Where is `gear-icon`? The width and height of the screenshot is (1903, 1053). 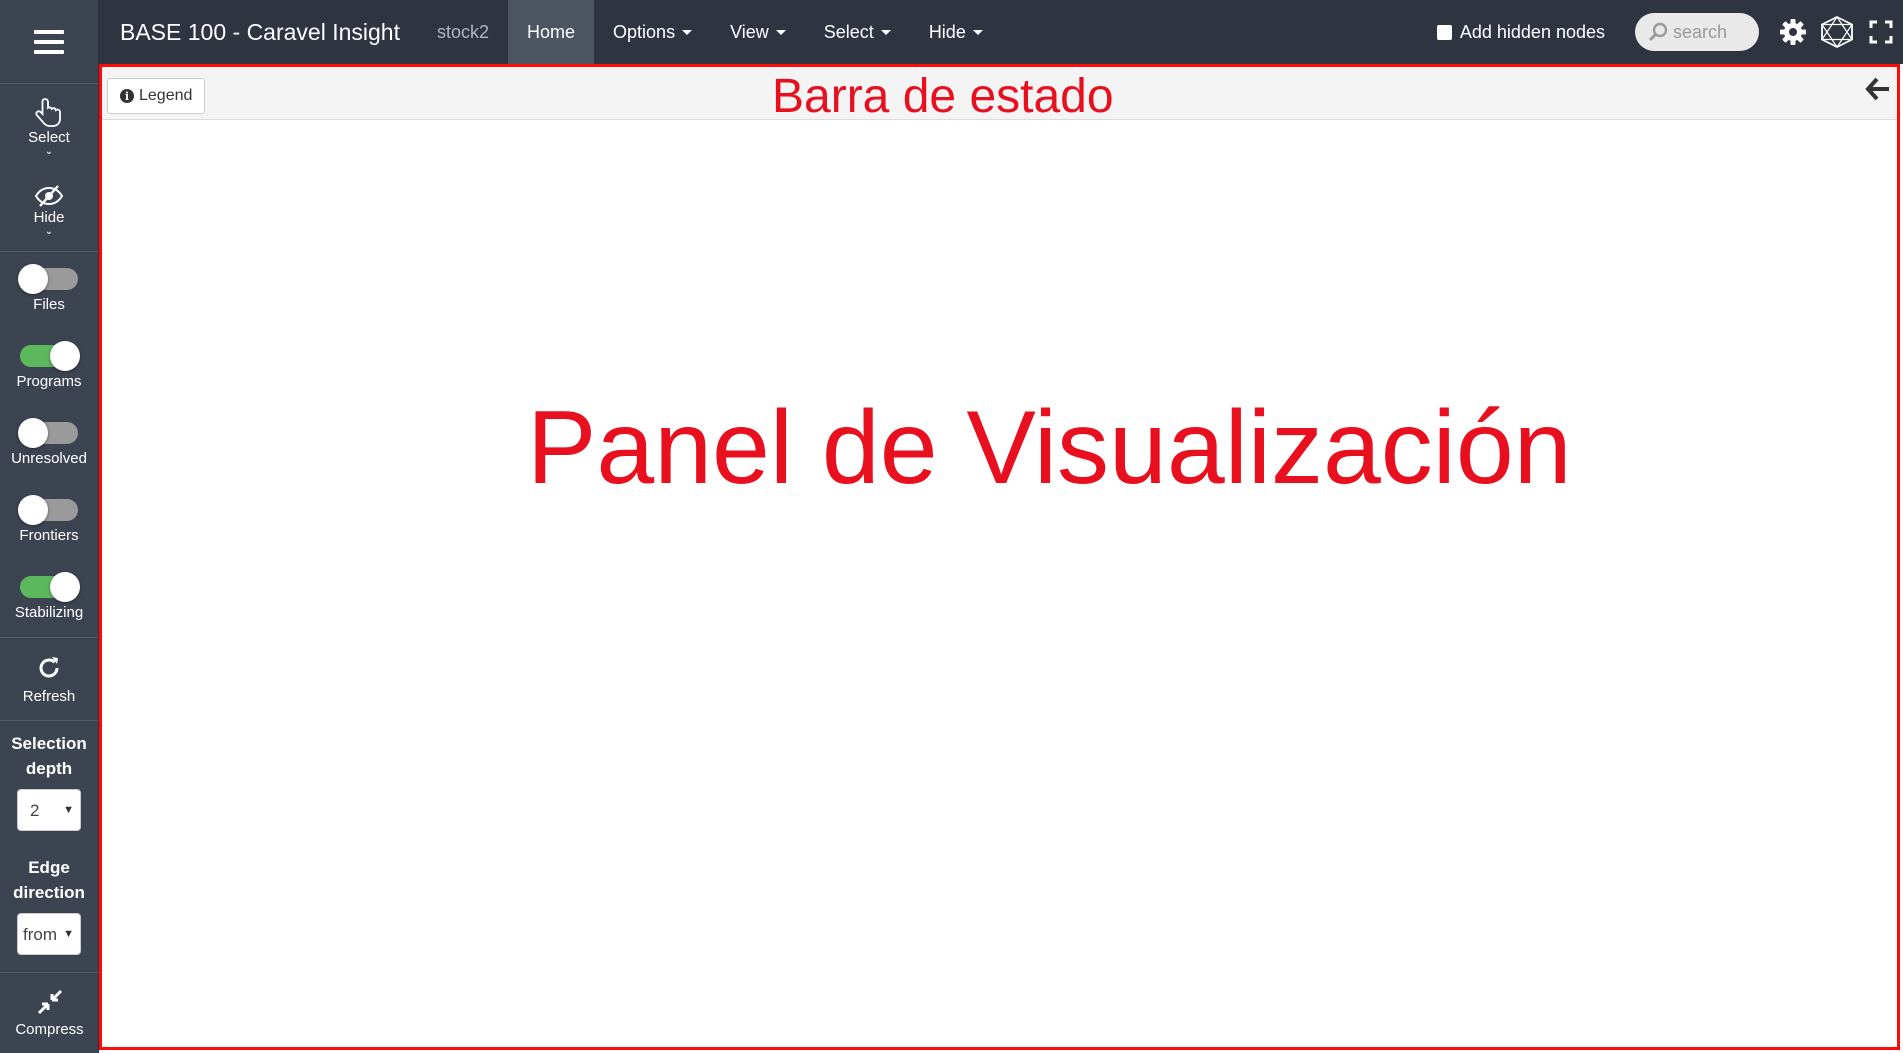
gear-icon is located at coordinates (1793, 32).